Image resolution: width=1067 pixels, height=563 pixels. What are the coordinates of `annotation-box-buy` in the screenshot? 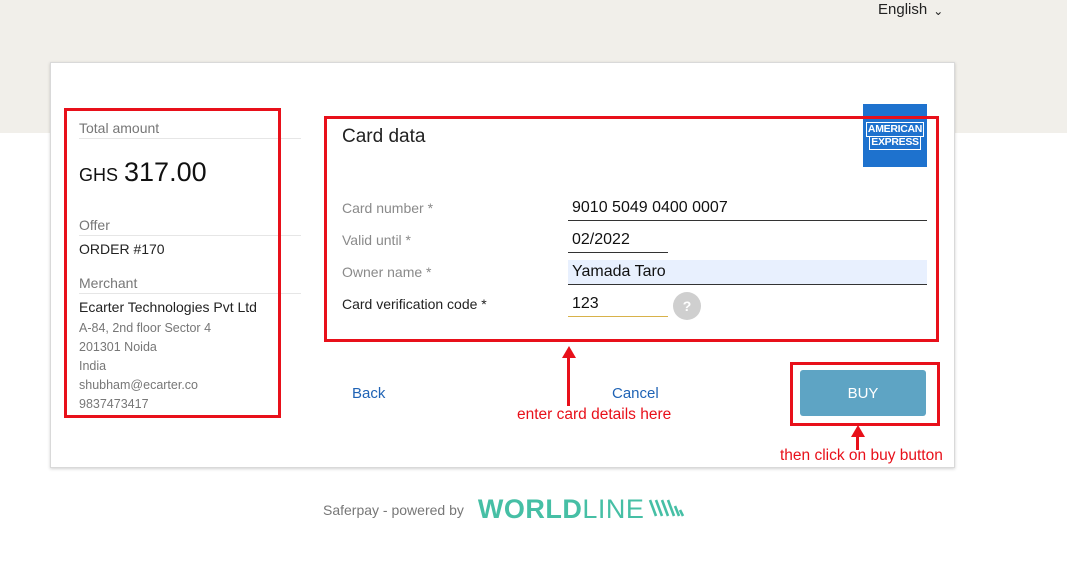 It's located at (865, 394).